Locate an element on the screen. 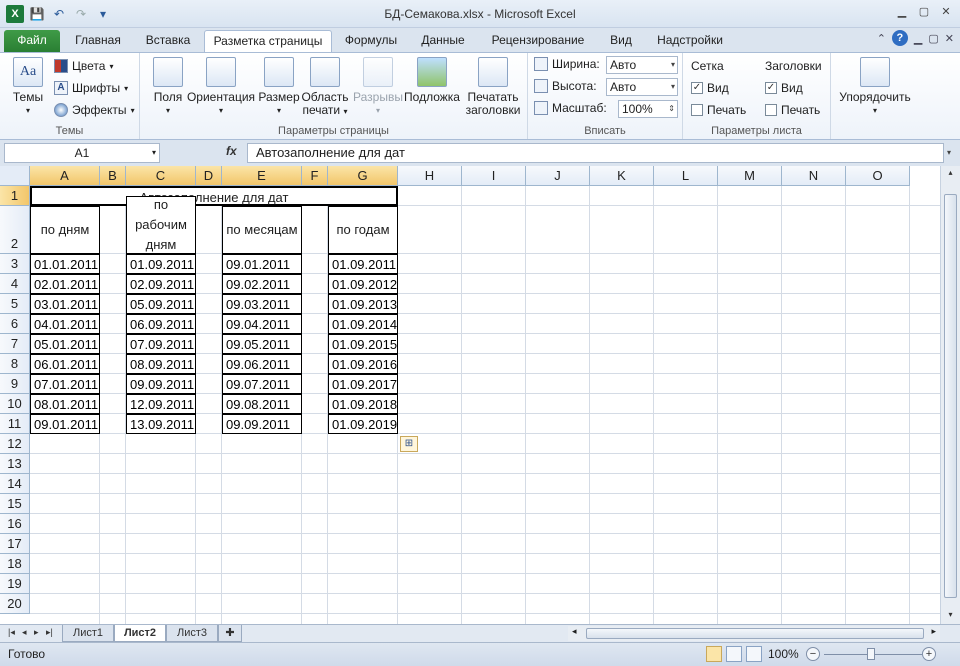 The width and height of the screenshot is (960, 666). table-cell: 09.07.2011 is located at coordinates (262, 384).